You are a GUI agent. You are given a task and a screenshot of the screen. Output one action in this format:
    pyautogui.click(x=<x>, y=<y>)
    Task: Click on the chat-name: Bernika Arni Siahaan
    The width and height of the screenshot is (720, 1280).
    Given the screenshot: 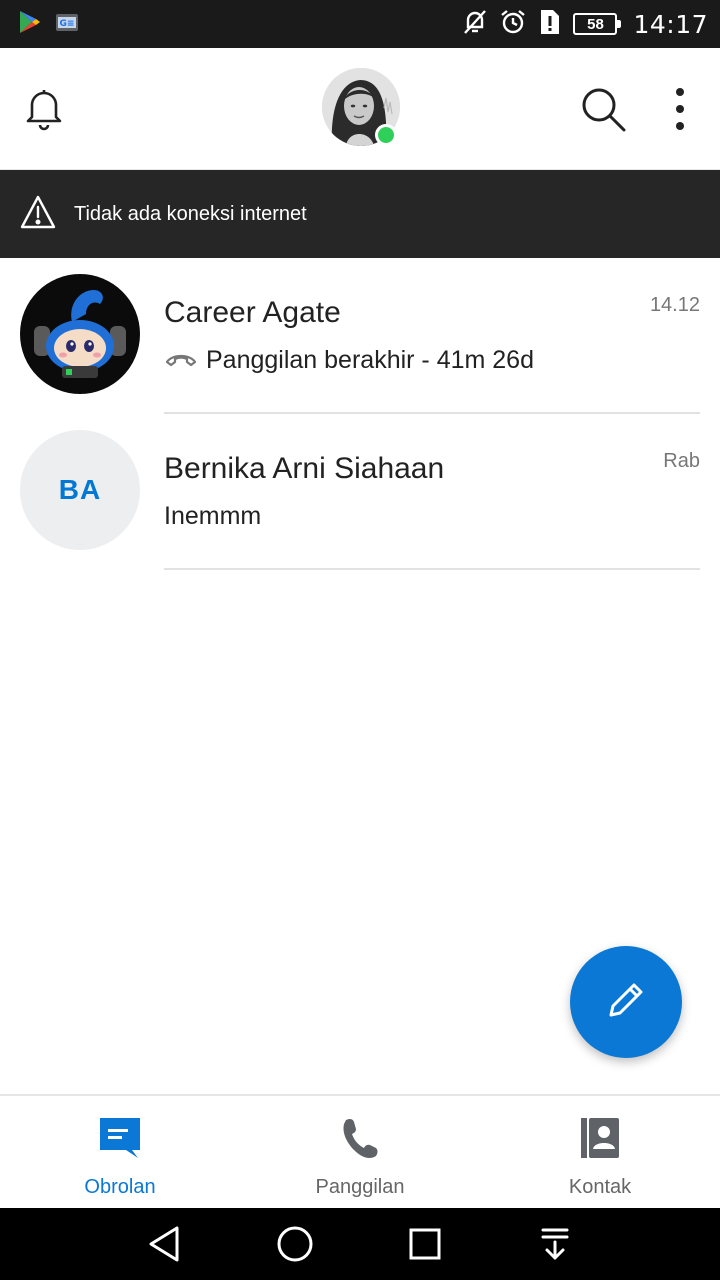 What is the action you would take?
    pyautogui.click(x=304, y=468)
    